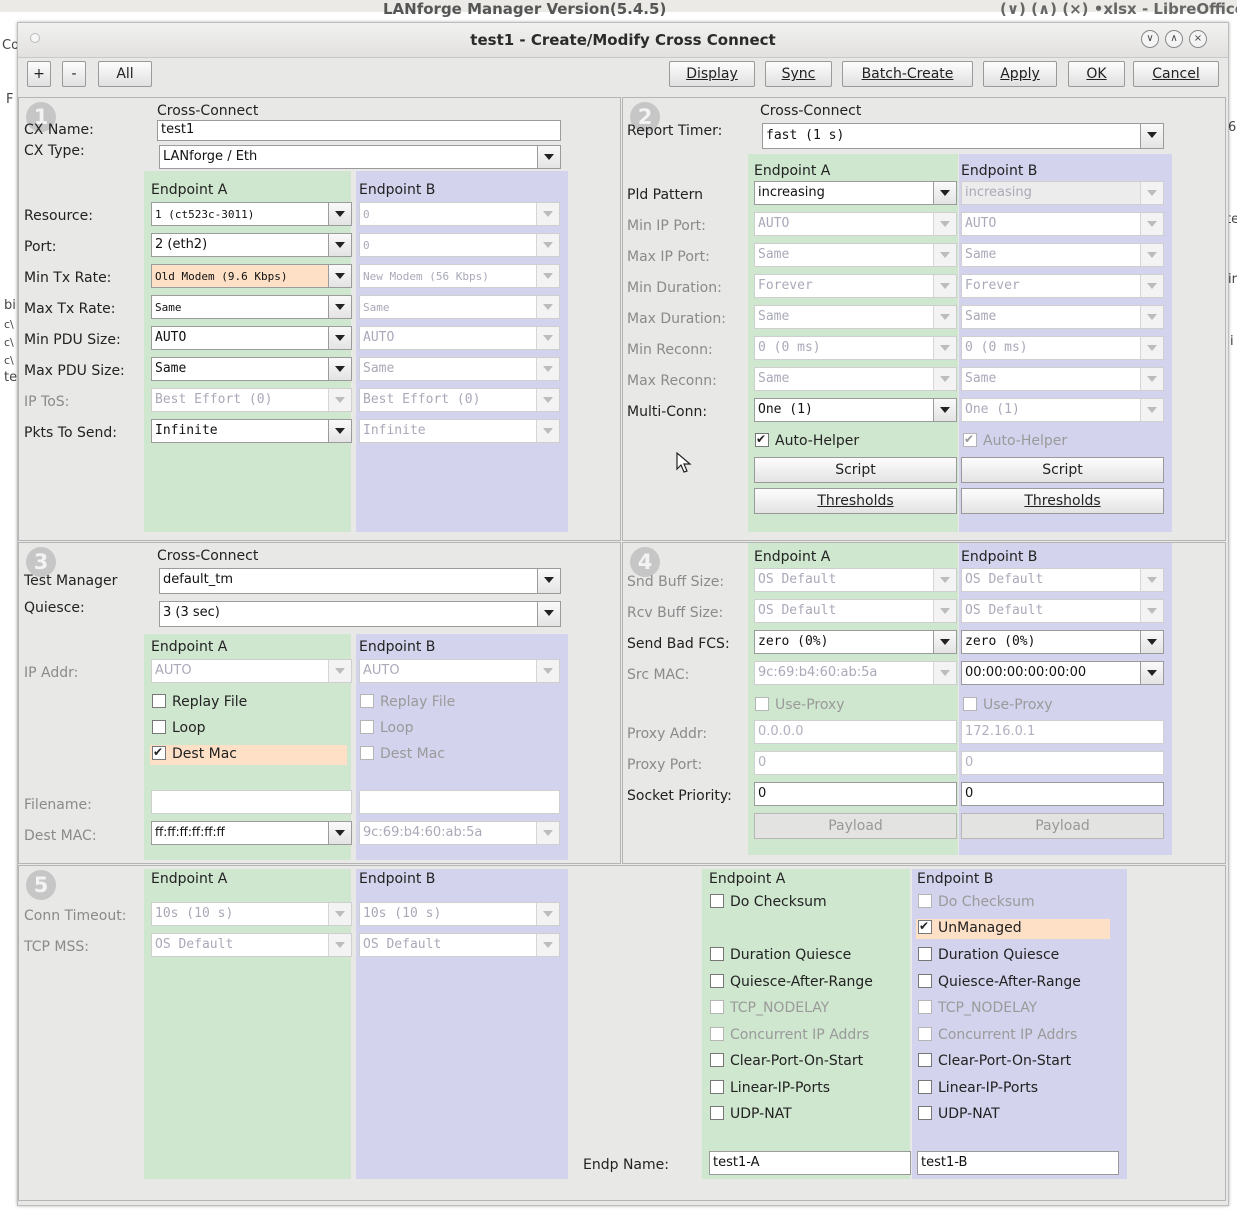 This screenshot has width=1237, height=1213. What do you see at coordinates (791, 983) in the screenshot?
I see `quiesce-after-range-a-checkbox: Quiesce-After-Range` at bounding box center [791, 983].